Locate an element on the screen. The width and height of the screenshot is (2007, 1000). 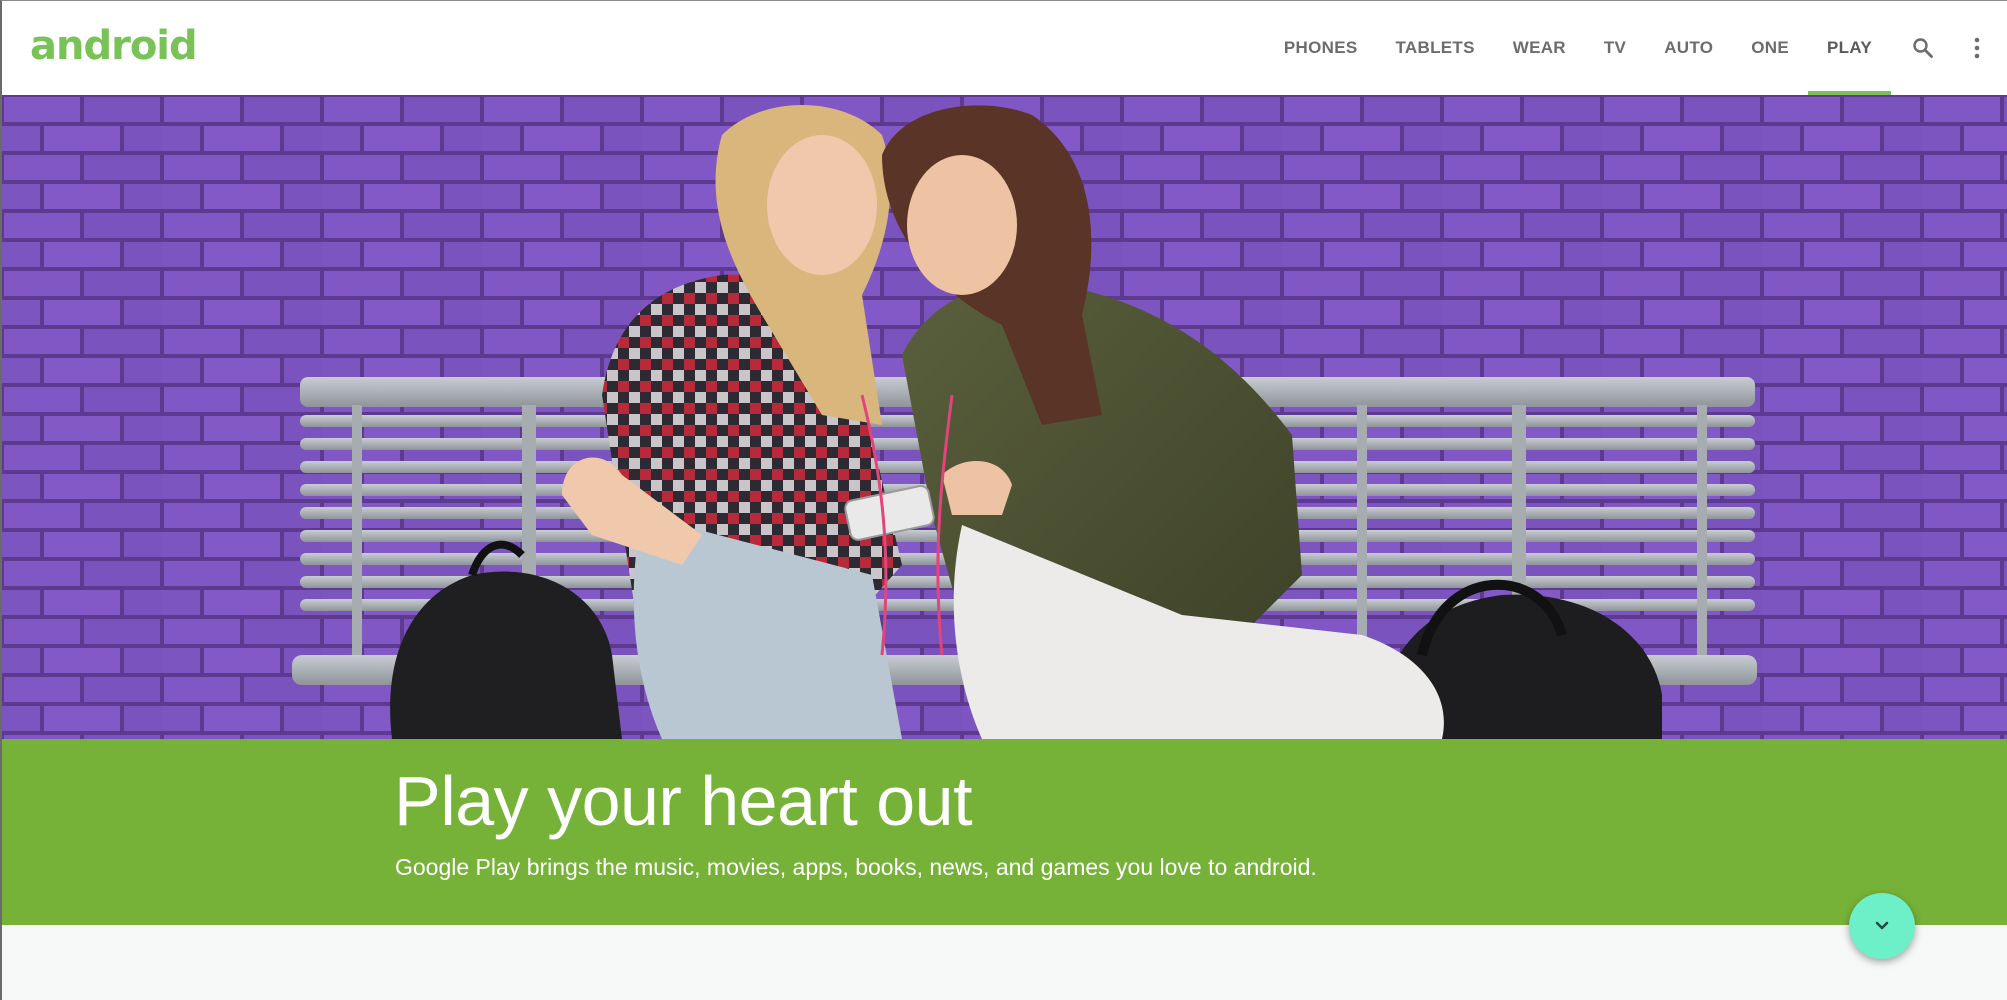
scroll-down-button is located at coordinates (1882, 926).